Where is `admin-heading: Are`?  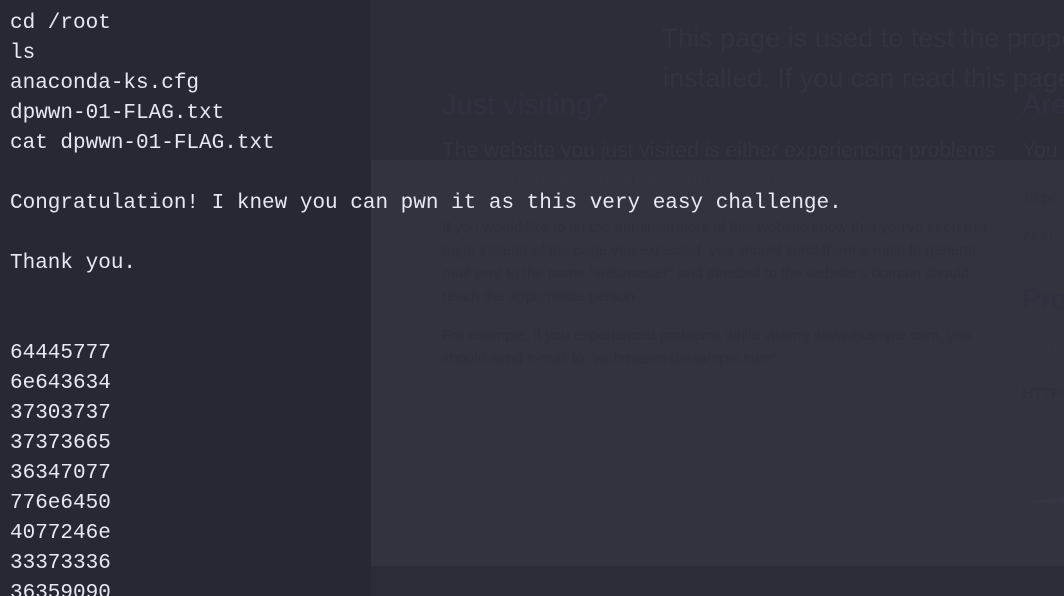
admin-heading: Are is located at coordinates (1043, 105).